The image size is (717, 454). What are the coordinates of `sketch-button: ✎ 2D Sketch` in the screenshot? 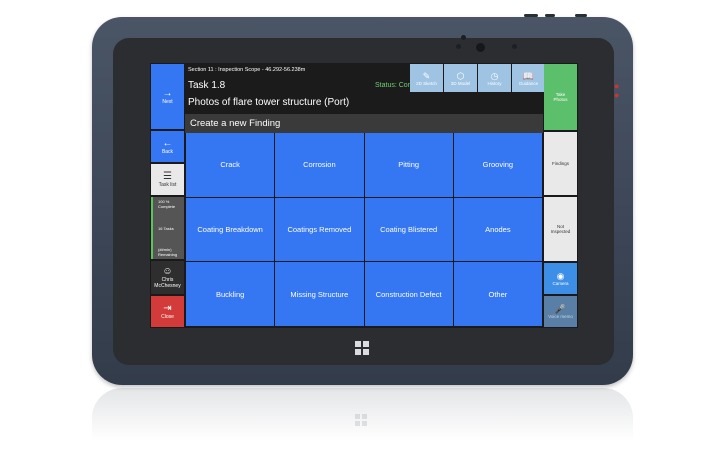 It's located at (426, 78).